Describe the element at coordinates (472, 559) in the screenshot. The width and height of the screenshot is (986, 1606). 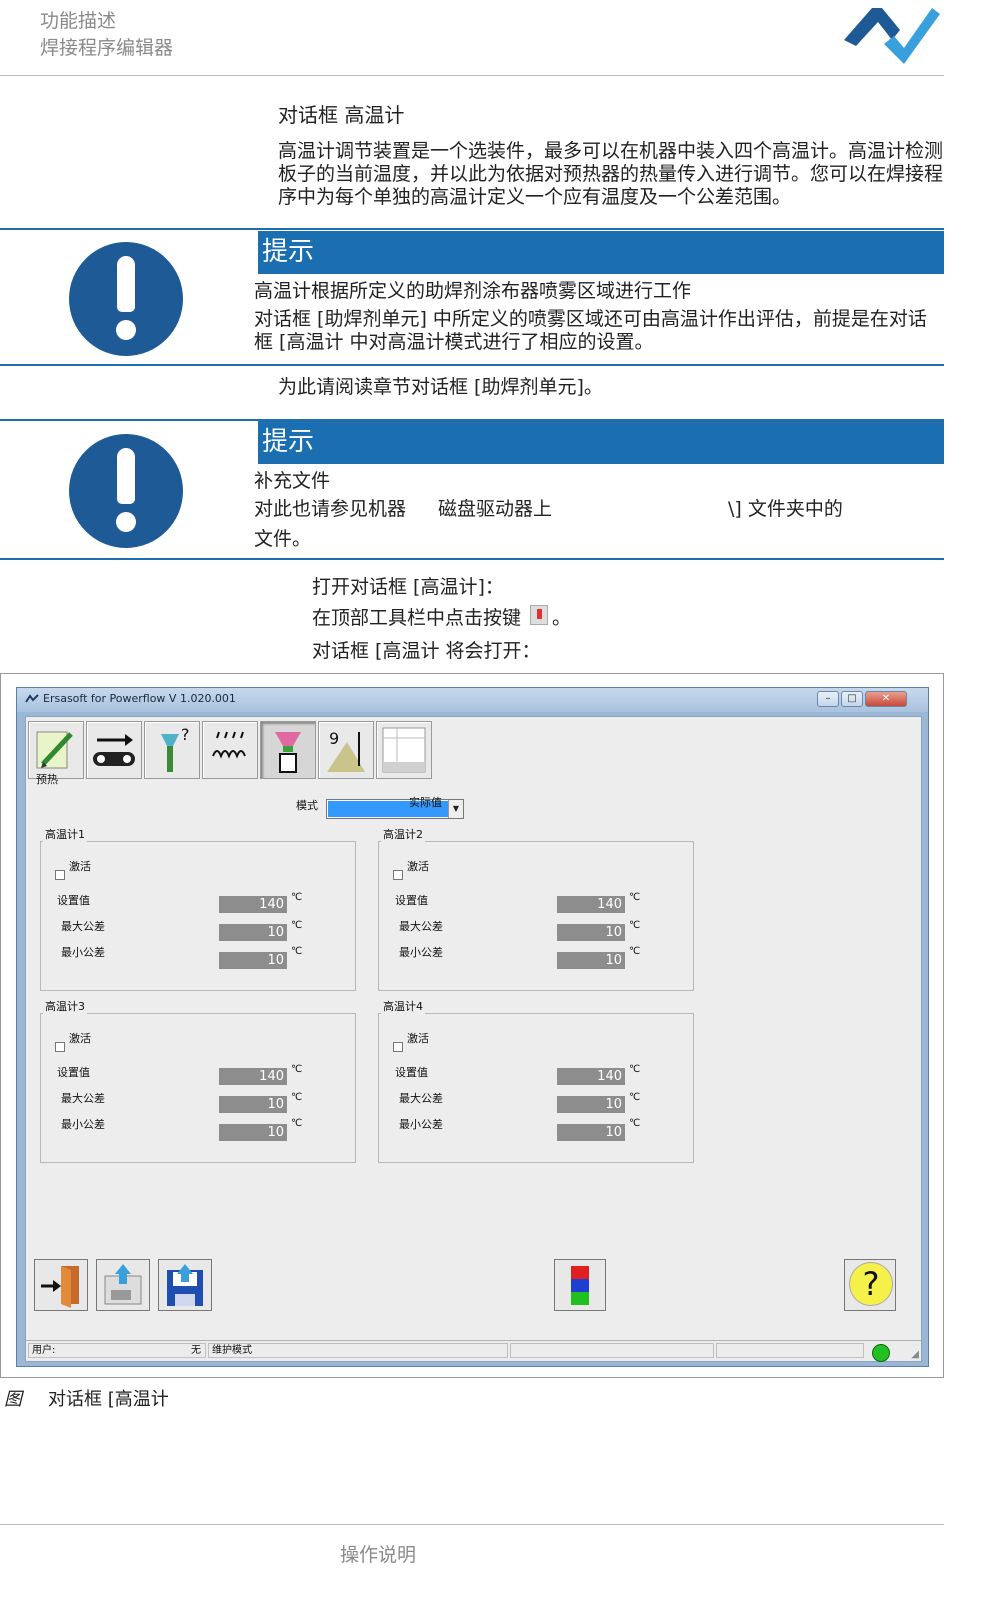
I see `note2-bottom-line` at that location.